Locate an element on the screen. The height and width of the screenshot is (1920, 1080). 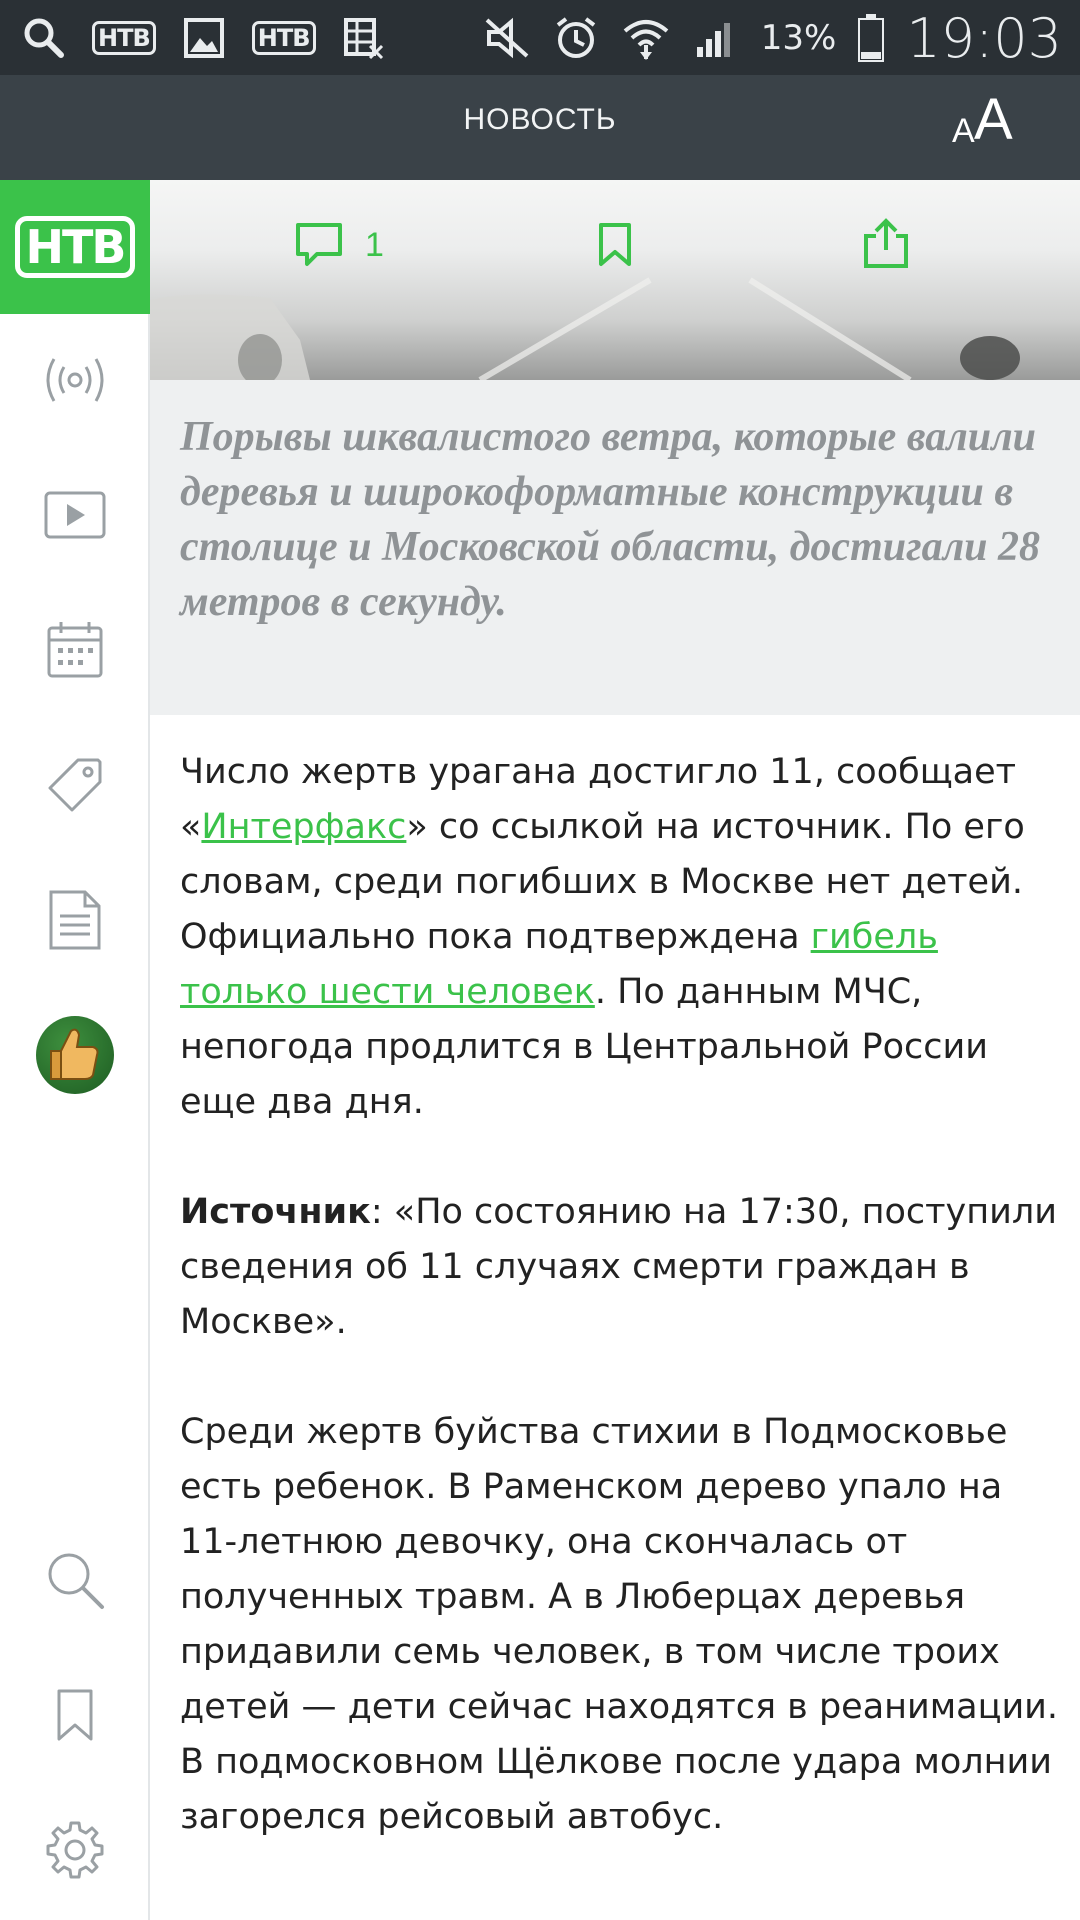
article-actions: 1 is located at coordinates (615, 245).